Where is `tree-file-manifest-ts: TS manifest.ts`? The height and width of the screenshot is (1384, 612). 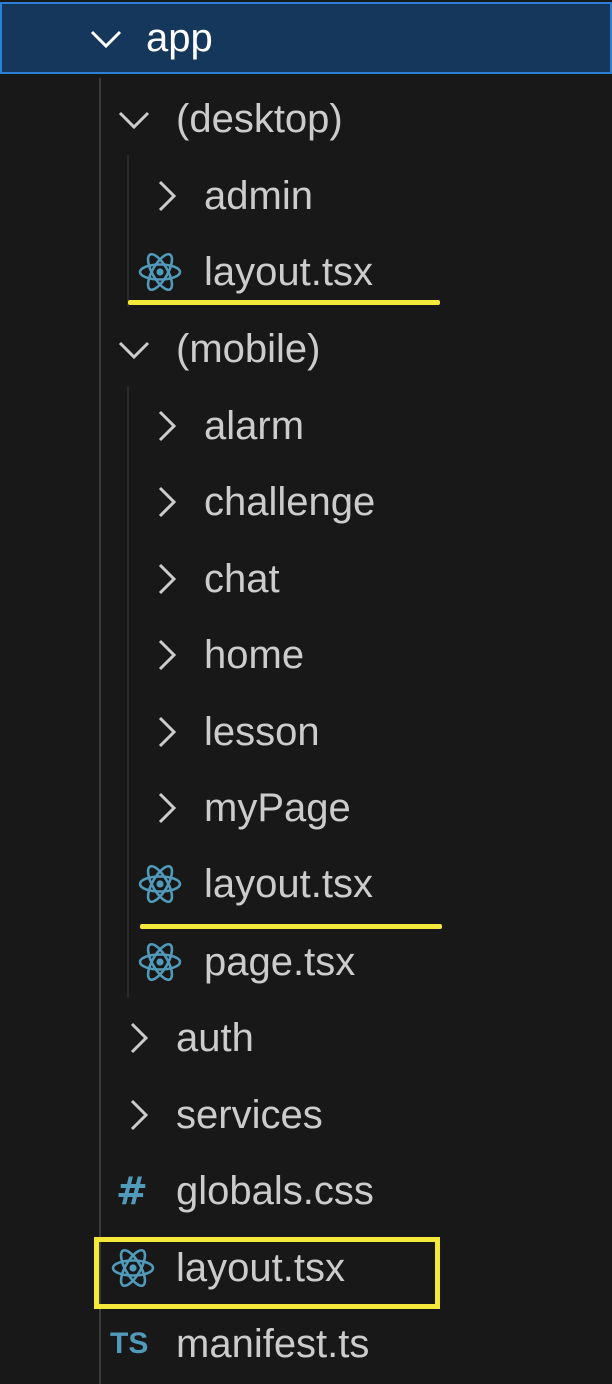 tree-file-manifest-ts: TS manifest.ts is located at coordinates (306, 1343).